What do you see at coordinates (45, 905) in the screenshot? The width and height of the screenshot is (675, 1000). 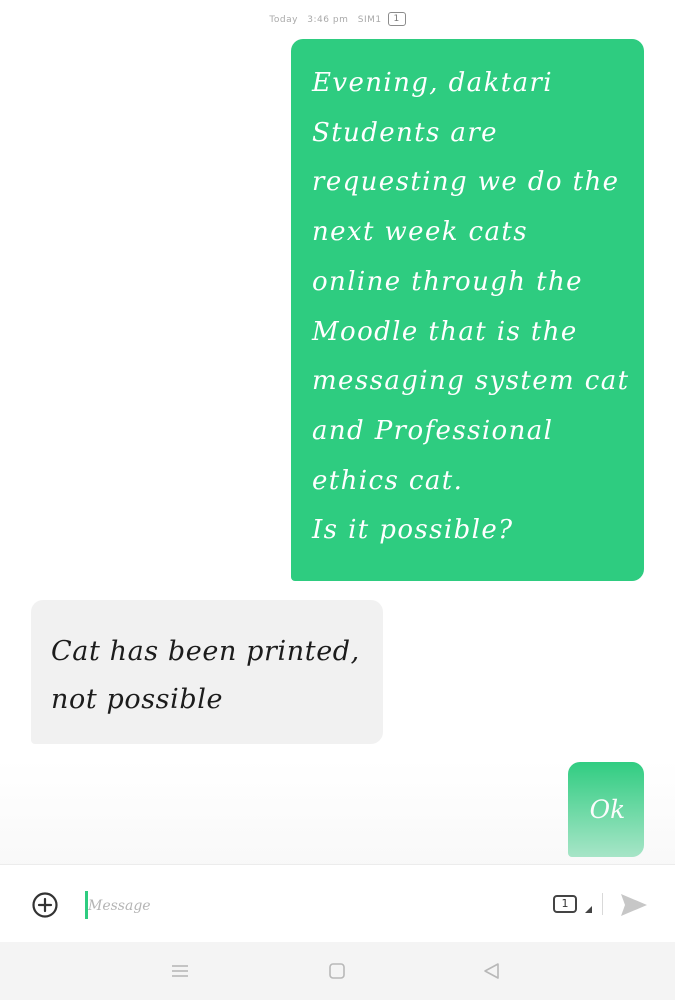 I see `plus-circle-icon` at bounding box center [45, 905].